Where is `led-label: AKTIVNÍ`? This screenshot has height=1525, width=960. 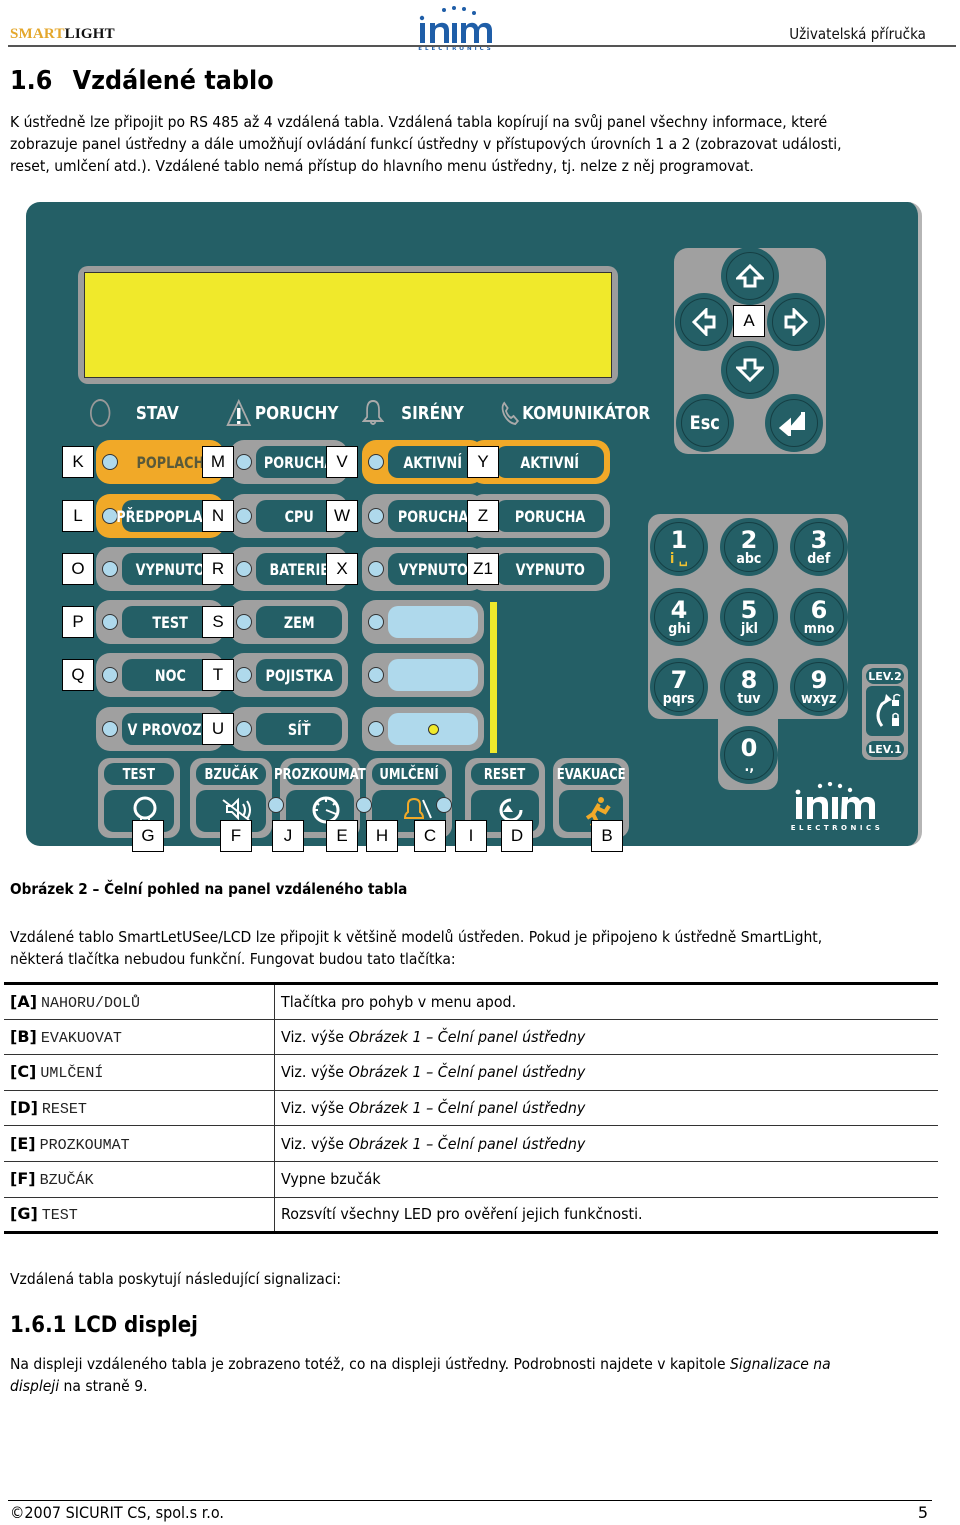 led-label: AKTIVNÍ is located at coordinates (433, 462).